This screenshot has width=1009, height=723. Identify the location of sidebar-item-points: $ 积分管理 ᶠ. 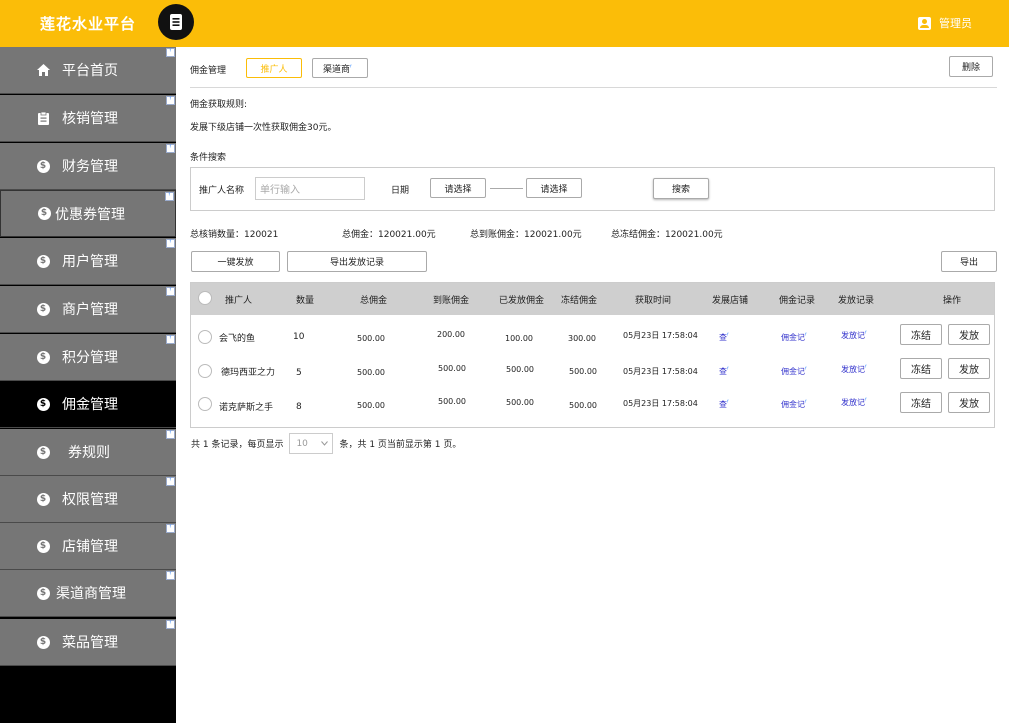
(88, 357).